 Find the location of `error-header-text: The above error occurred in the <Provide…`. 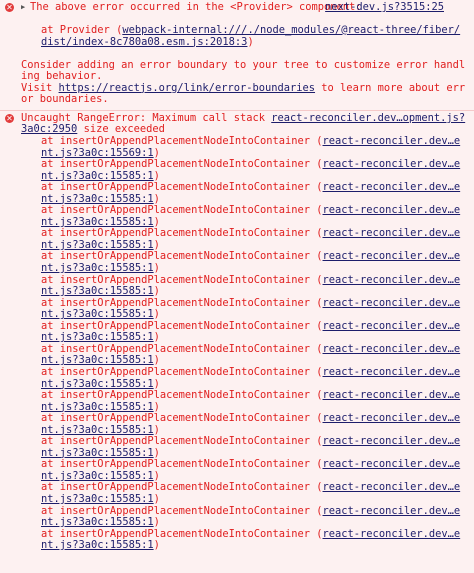

error-header-text: The above error occurred in the <Provide… is located at coordinates (196, 7).